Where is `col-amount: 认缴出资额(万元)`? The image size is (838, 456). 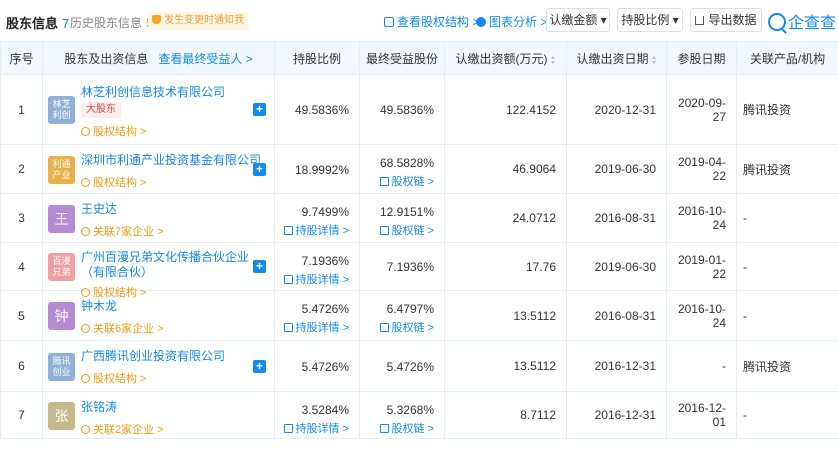 col-amount: 认缴出资额(万元) is located at coordinates (505, 58).